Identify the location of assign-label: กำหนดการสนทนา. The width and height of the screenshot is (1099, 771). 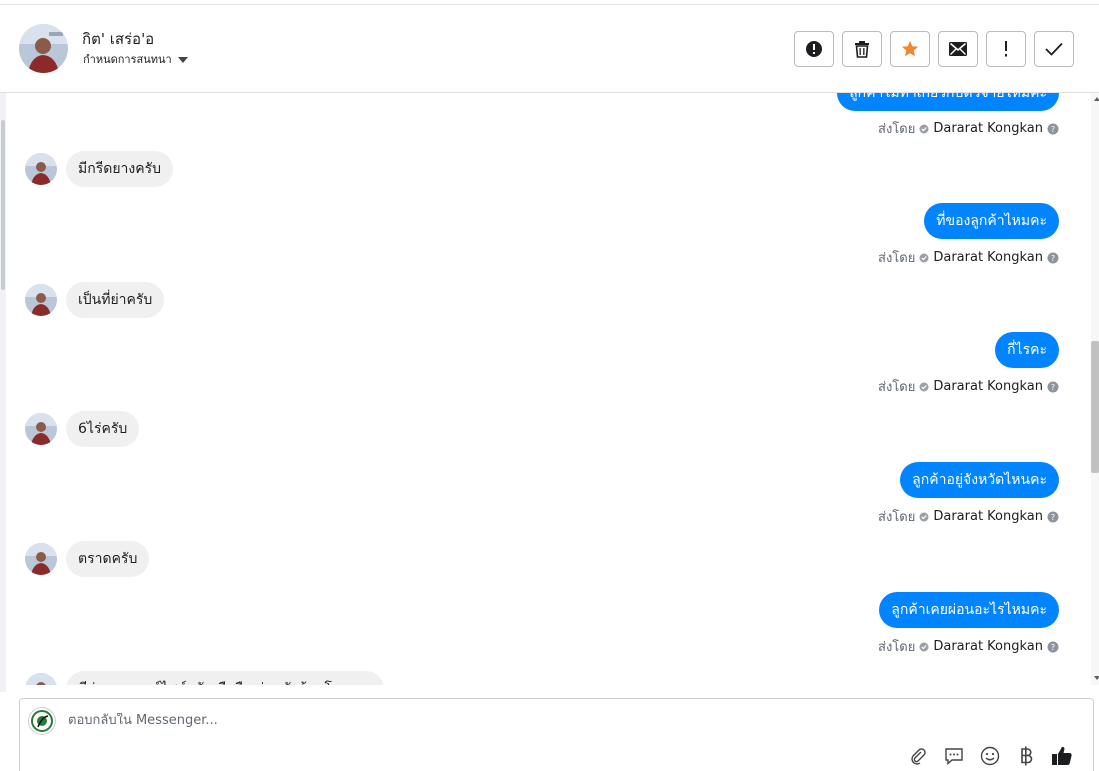
(127, 59).